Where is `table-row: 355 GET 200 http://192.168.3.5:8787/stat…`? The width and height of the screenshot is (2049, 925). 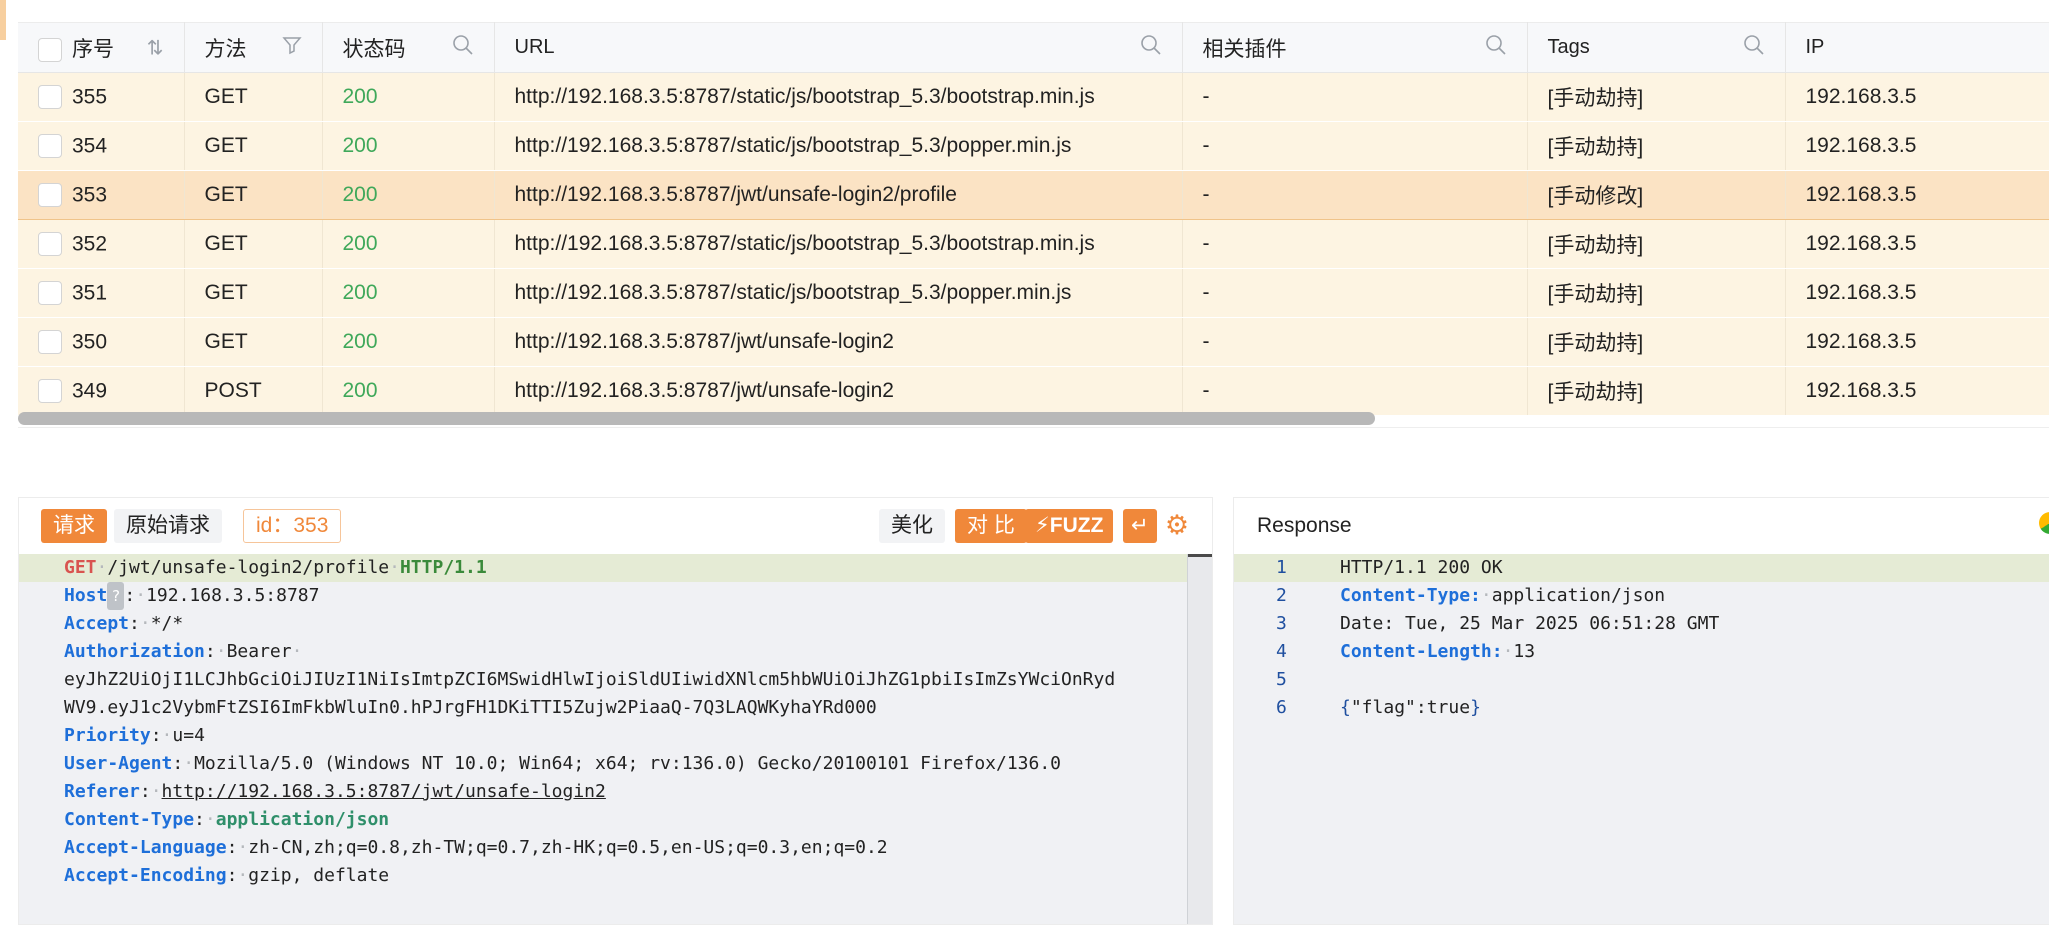
table-row: 355 GET 200 http://192.168.3.5:8787/stat… is located at coordinates (1033, 97).